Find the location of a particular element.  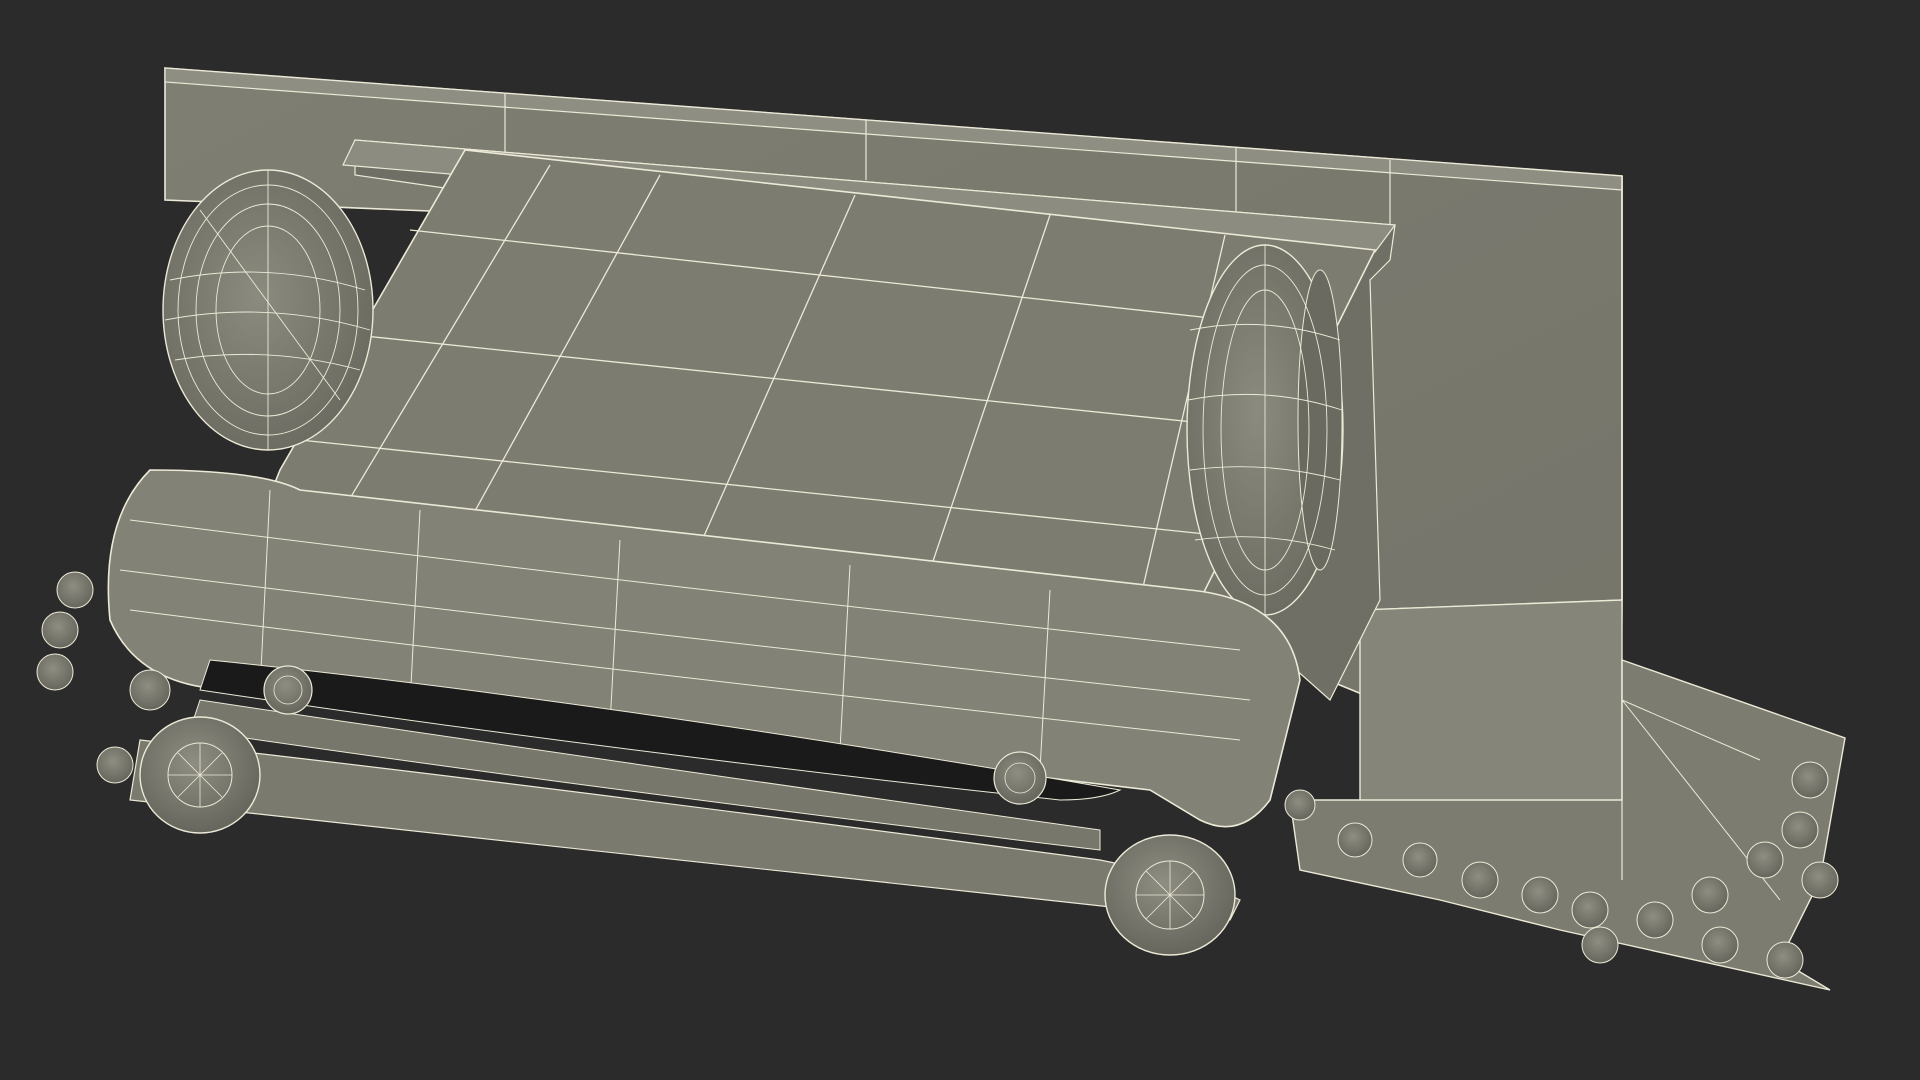

blade-edge is located at coordinates (1567, 795).